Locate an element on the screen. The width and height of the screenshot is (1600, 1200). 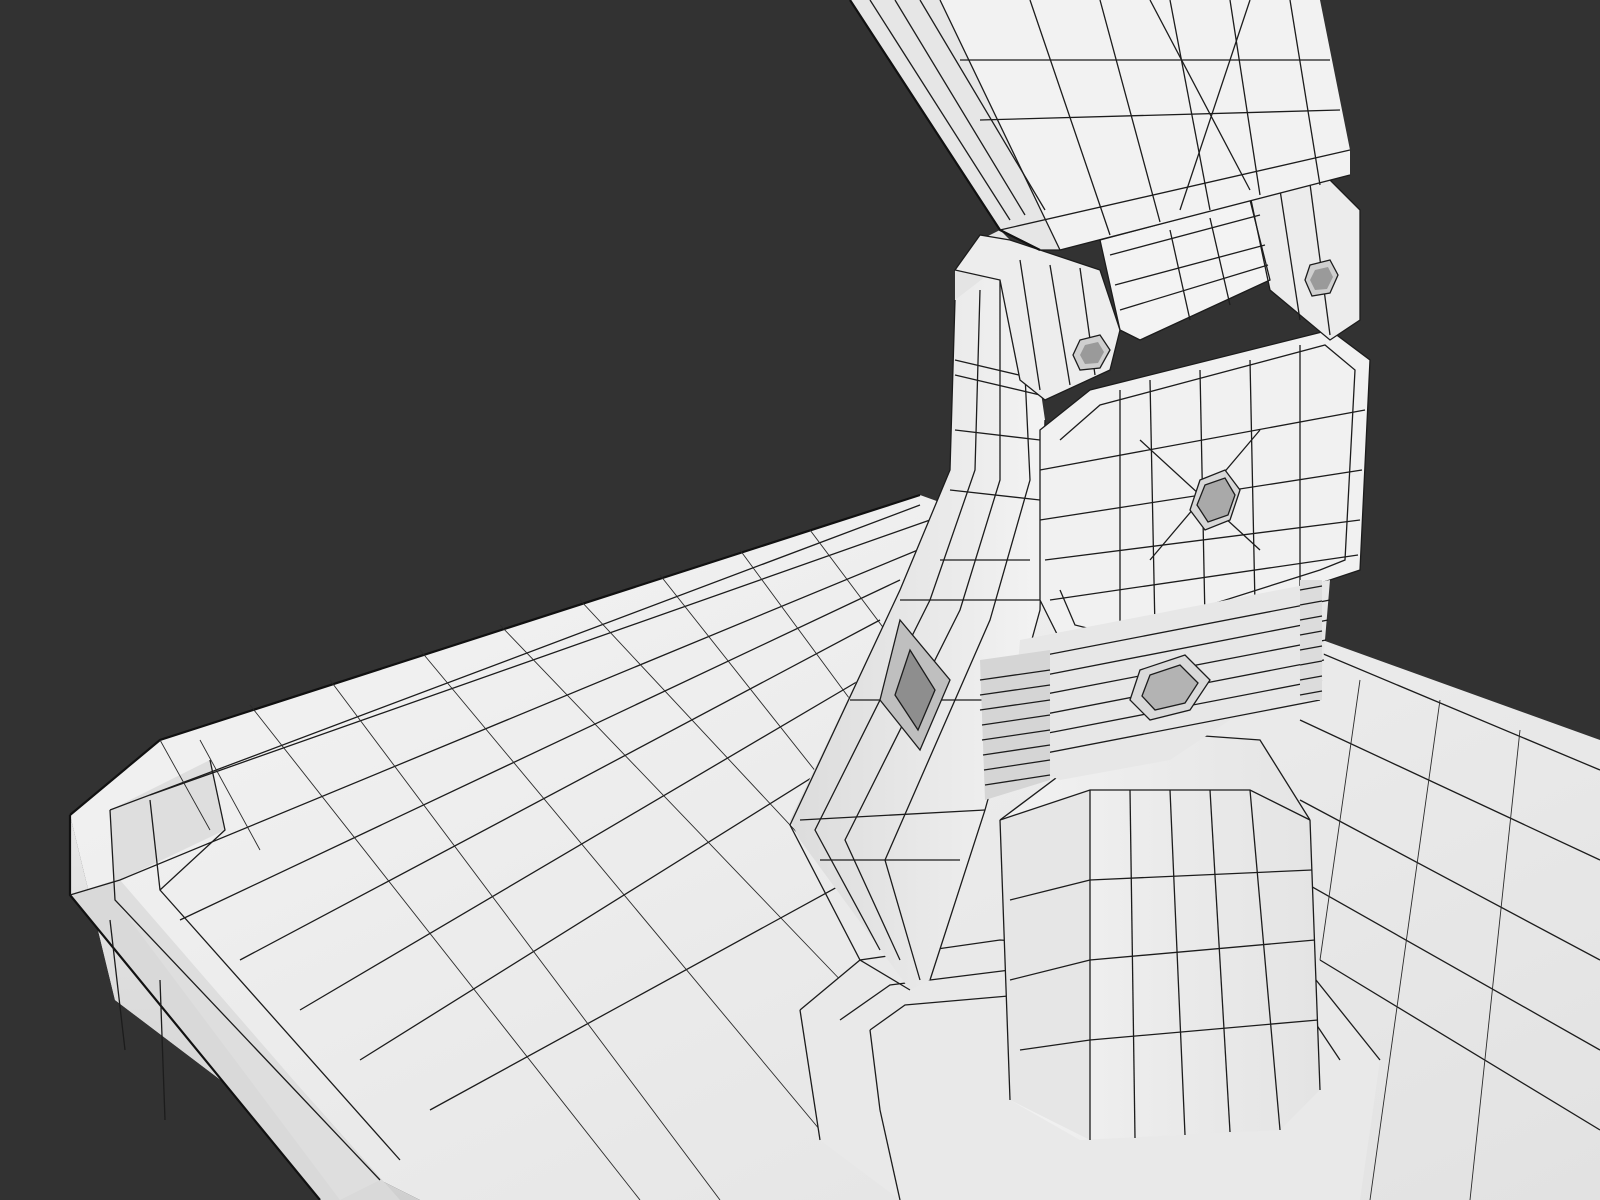
hinge-right-plate is located at coordinates (1305, 260).